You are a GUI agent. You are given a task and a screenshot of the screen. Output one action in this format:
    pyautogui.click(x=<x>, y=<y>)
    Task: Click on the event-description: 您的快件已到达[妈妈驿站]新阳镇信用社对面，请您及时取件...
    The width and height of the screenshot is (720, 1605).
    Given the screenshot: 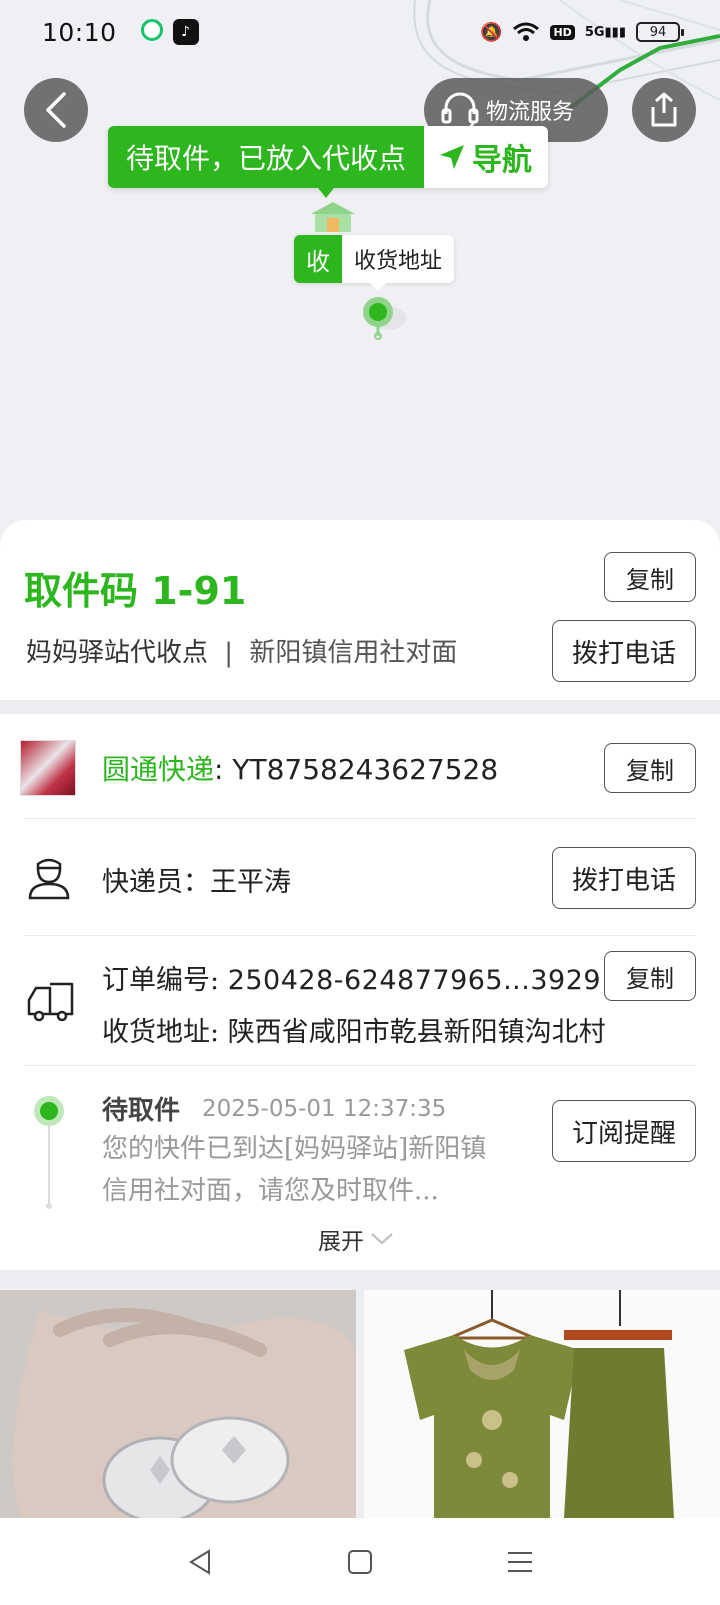 What is the action you would take?
    pyautogui.click(x=294, y=1170)
    